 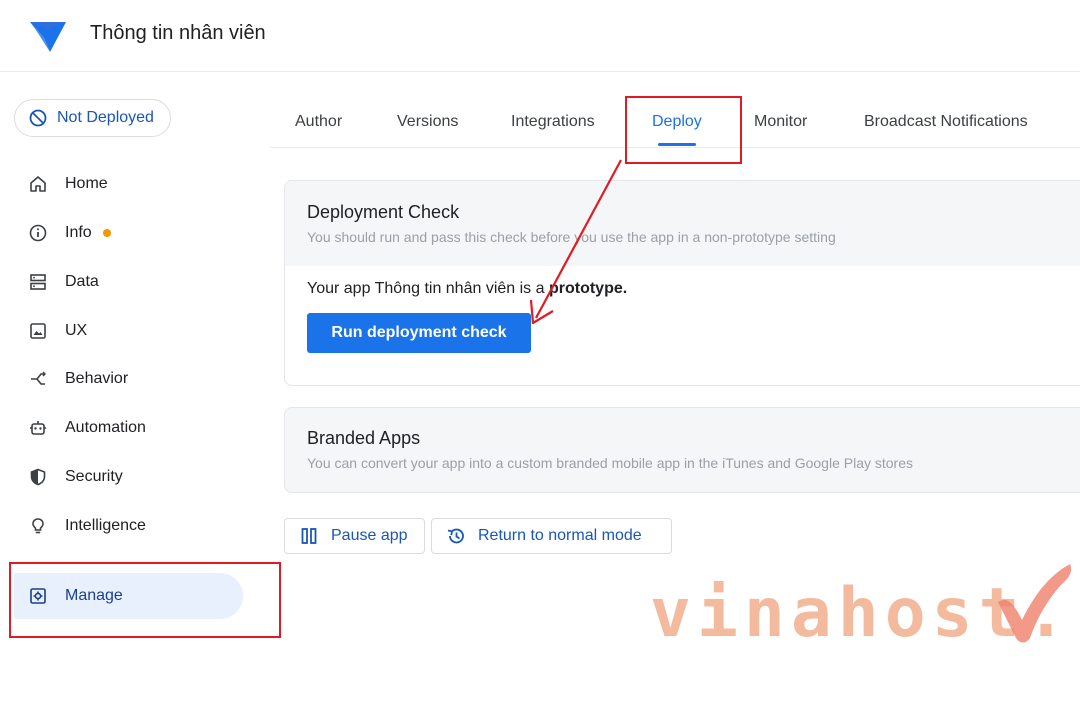 What do you see at coordinates (76, 330) in the screenshot?
I see `sidebar-item-label: UX` at bounding box center [76, 330].